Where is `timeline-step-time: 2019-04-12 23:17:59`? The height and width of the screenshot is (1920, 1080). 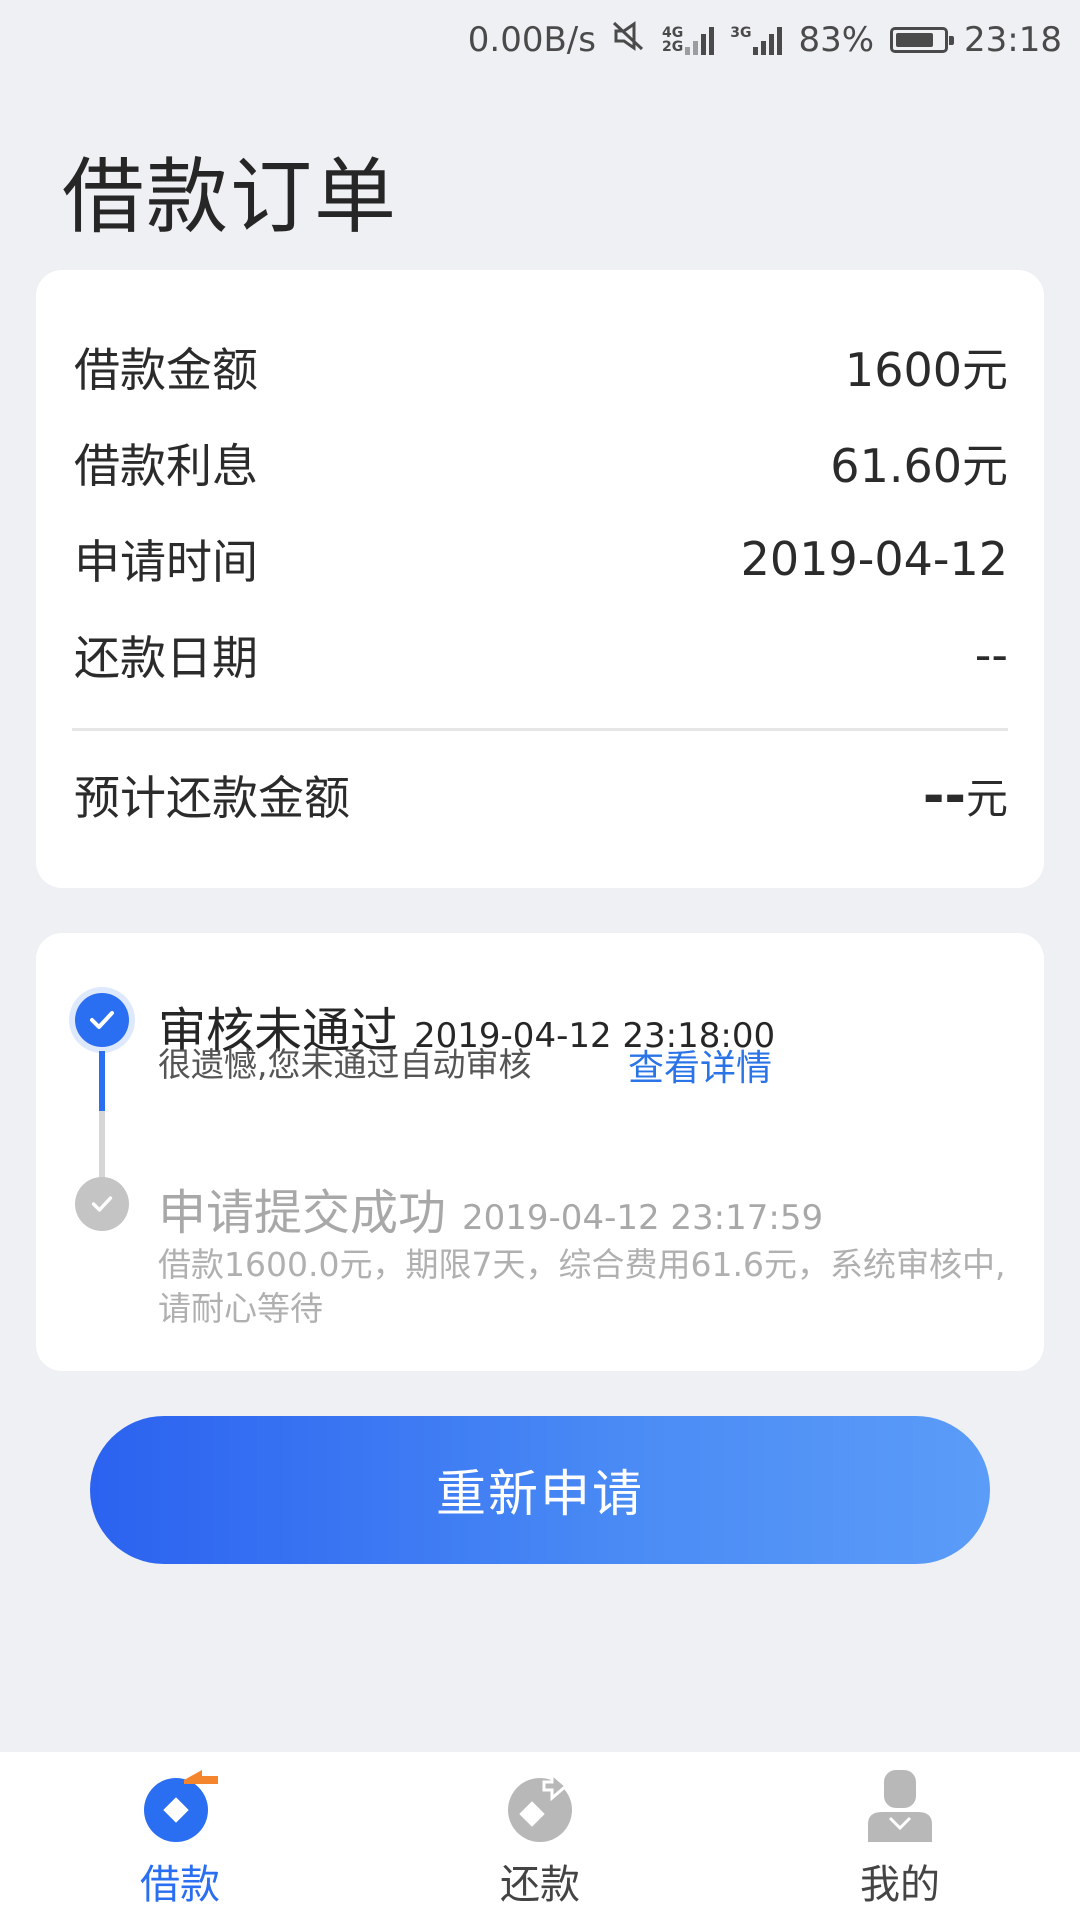 timeline-step-time: 2019-04-12 23:17:59 is located at coordinates (643, 1218).